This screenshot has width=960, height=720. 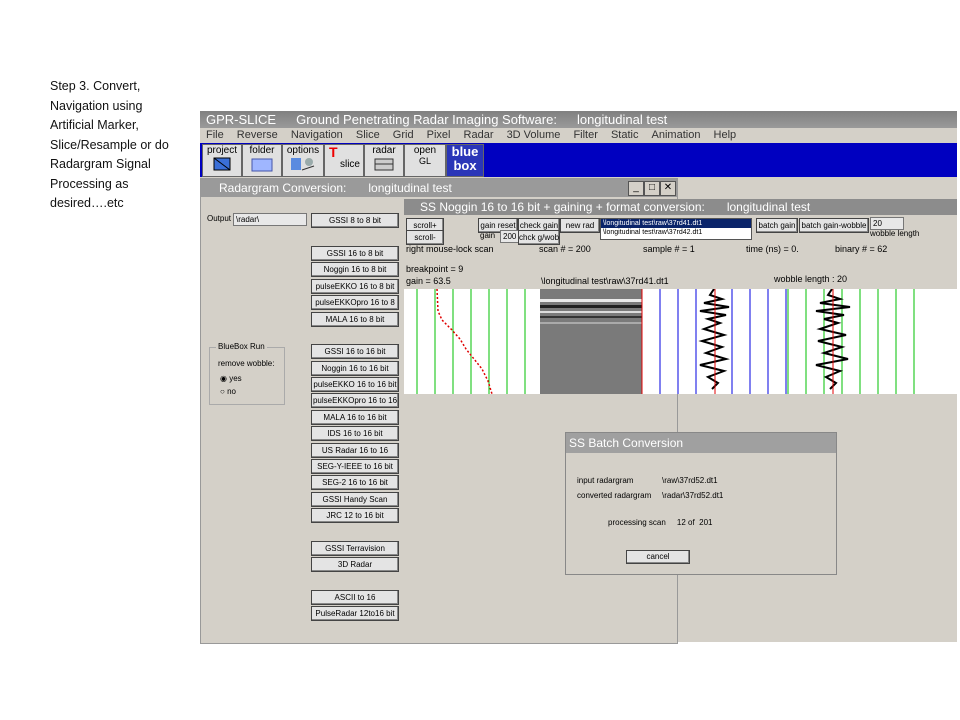 I want to click on radar-label: radar, so click(x=384, y=150).